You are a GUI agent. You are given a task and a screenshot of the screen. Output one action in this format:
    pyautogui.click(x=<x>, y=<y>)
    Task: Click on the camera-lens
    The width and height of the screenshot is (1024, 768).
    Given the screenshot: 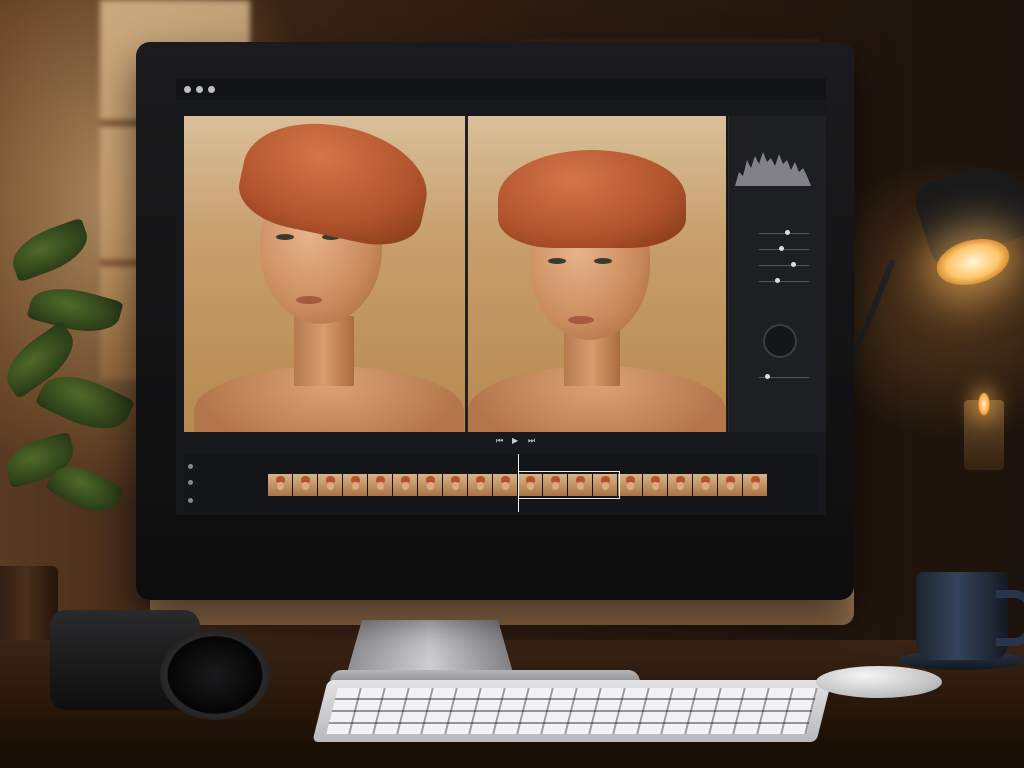 What is the action you would take?
    pyautogui.click(x=215, y=675)
    